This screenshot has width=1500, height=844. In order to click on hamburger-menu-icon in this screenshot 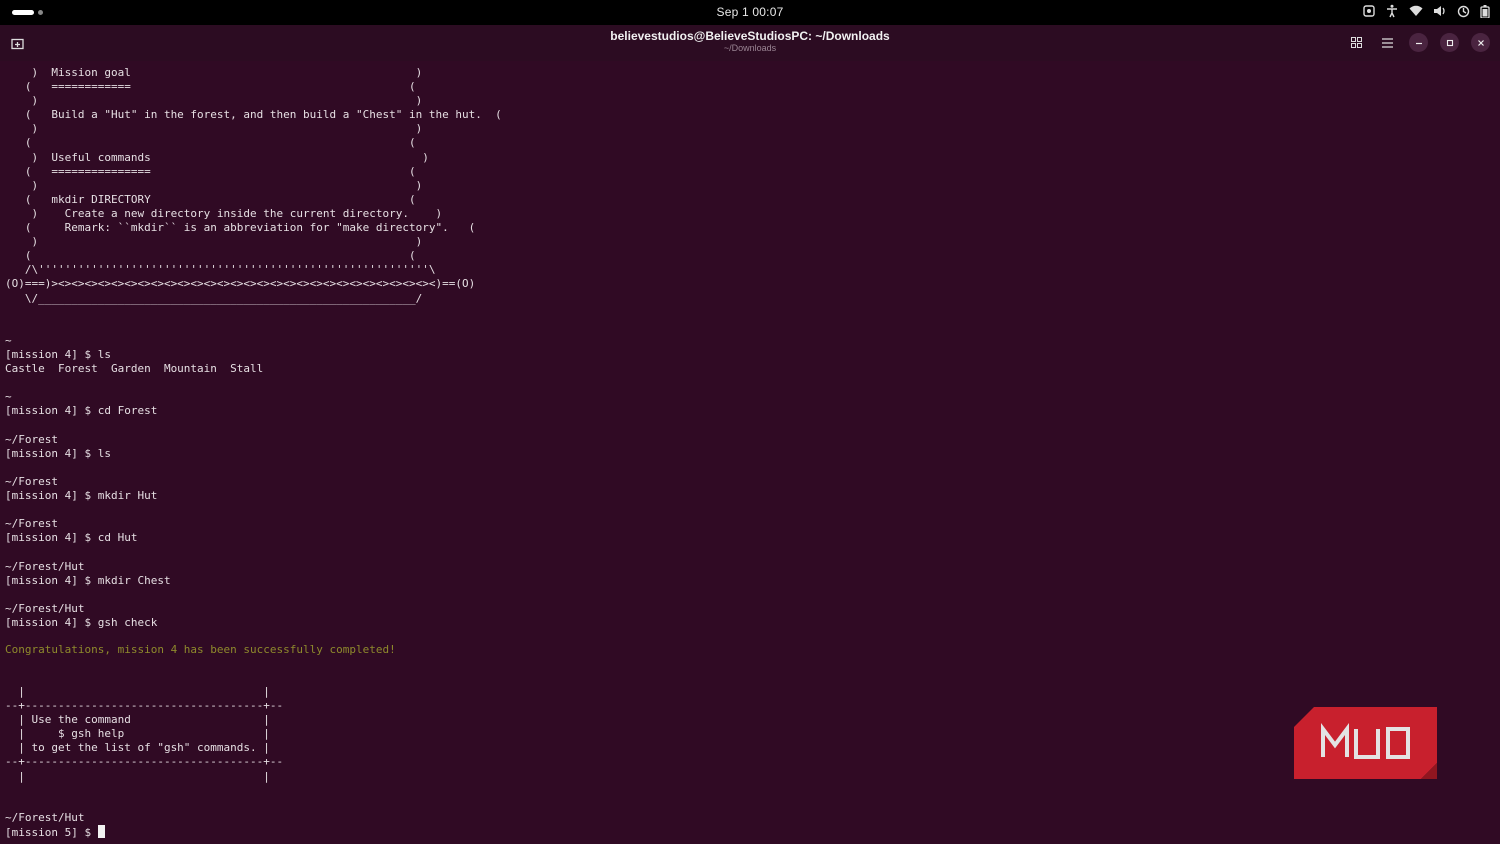, I will do `click(1387, 42)`.